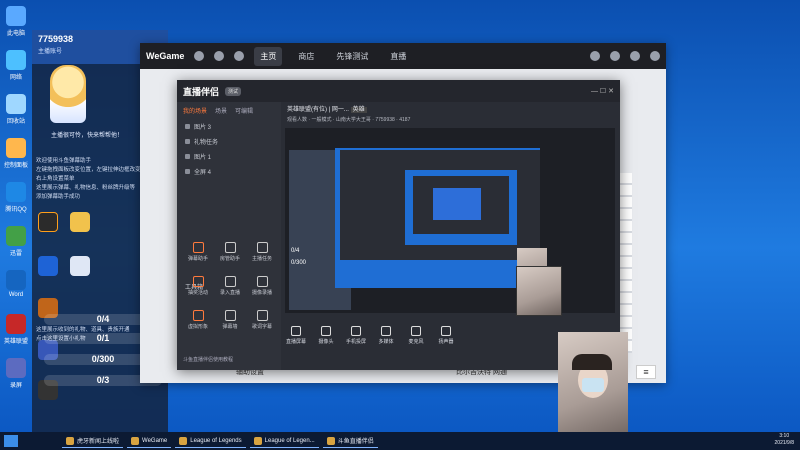 The height and width of the screenshot is (450, 800). Describe the element at coordinates (58, 197) in the screenshot. I see `info-line: 添加弹幕助手成功` at that location.